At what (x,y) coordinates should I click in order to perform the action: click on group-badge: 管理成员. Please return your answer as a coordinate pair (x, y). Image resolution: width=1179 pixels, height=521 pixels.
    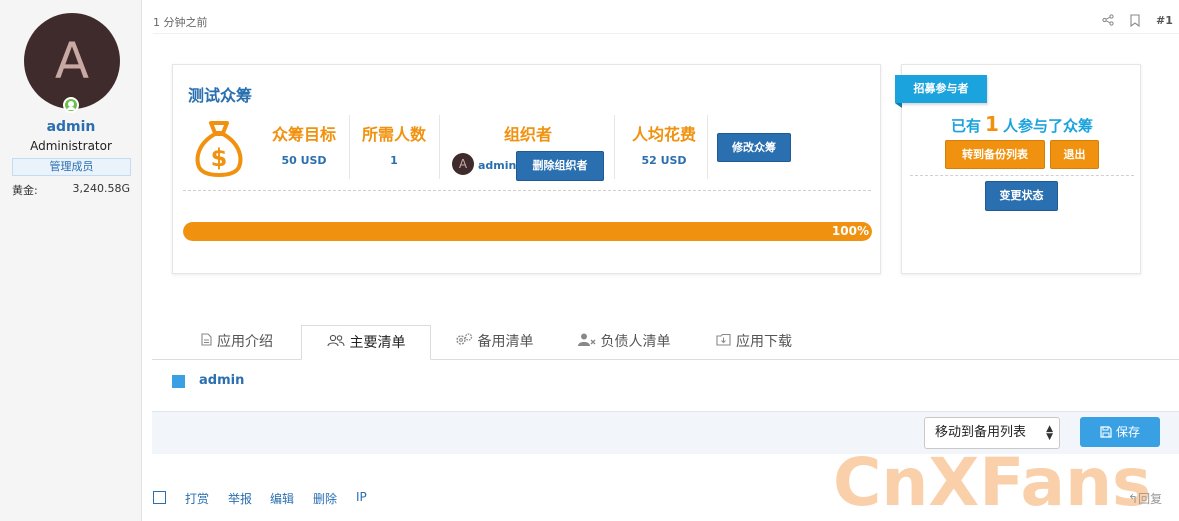
    Looking at the image, I should click on (71, 167).